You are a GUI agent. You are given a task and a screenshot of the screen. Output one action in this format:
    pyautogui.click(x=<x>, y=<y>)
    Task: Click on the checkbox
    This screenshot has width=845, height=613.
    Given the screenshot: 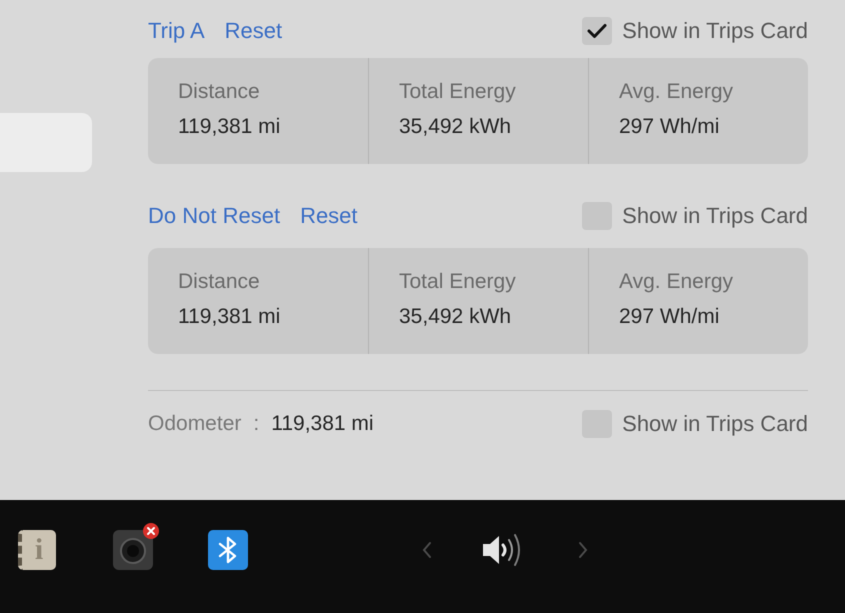 What is the action you would take?
    pyautogui.click(x=597, y=31)
    